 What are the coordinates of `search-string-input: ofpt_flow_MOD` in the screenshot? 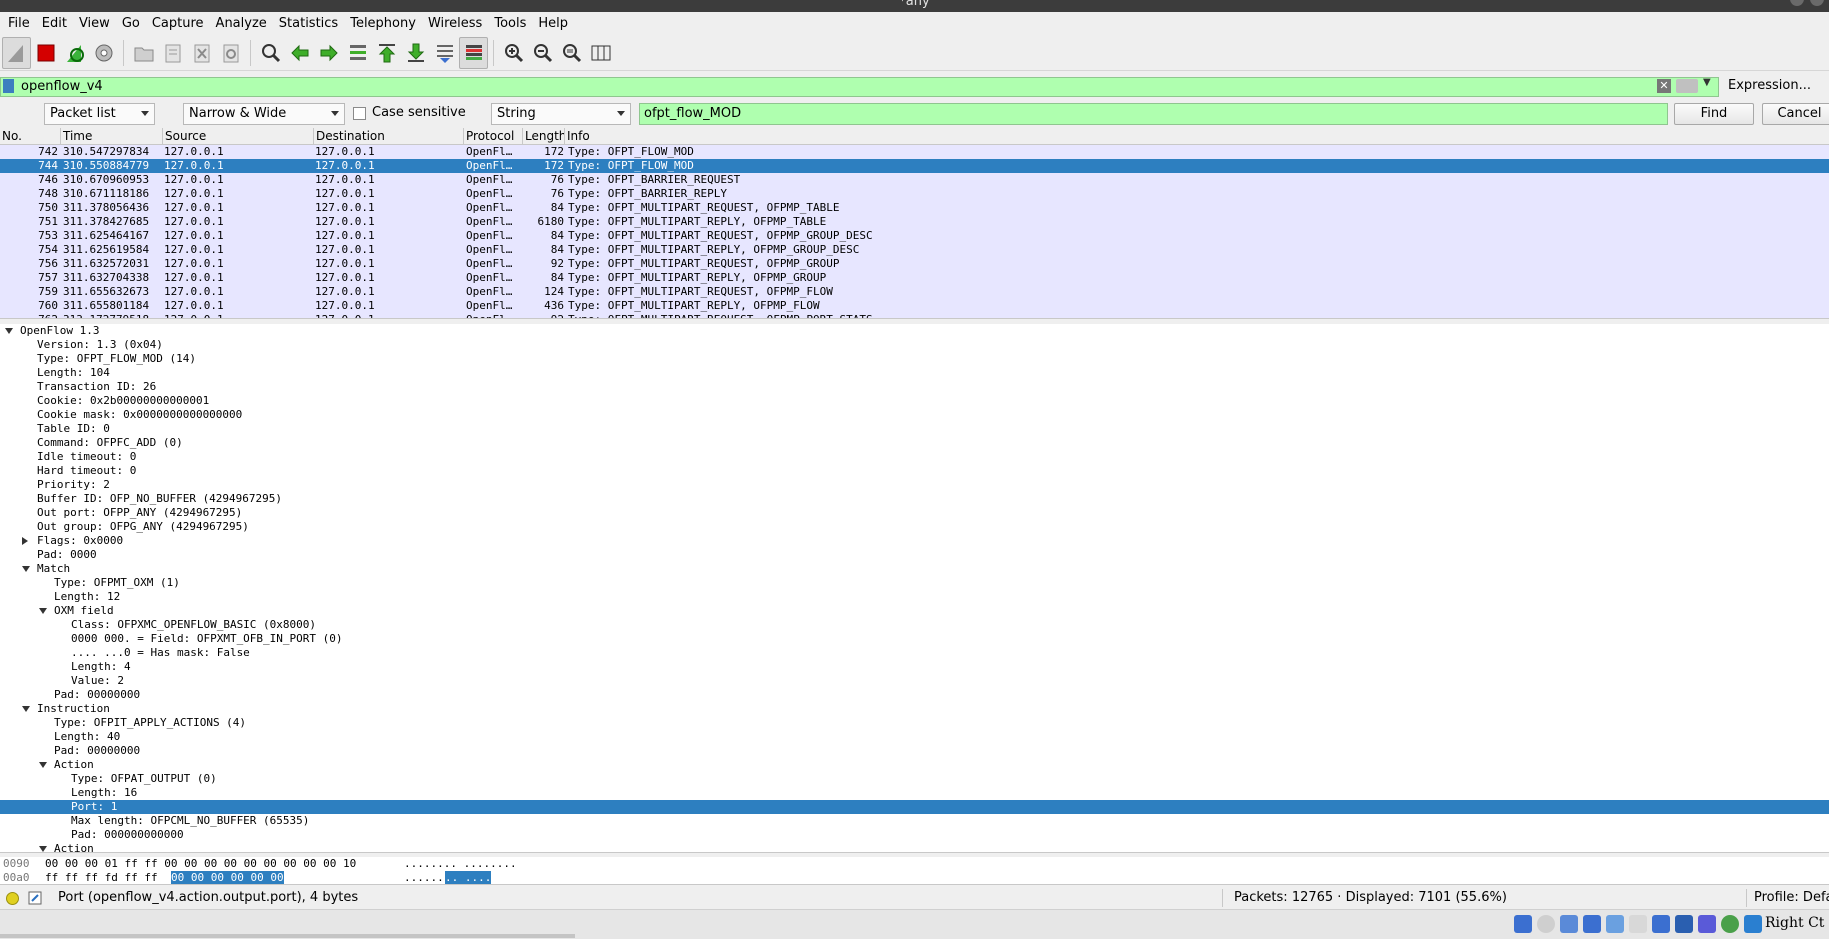 It's located at (1153, 114).